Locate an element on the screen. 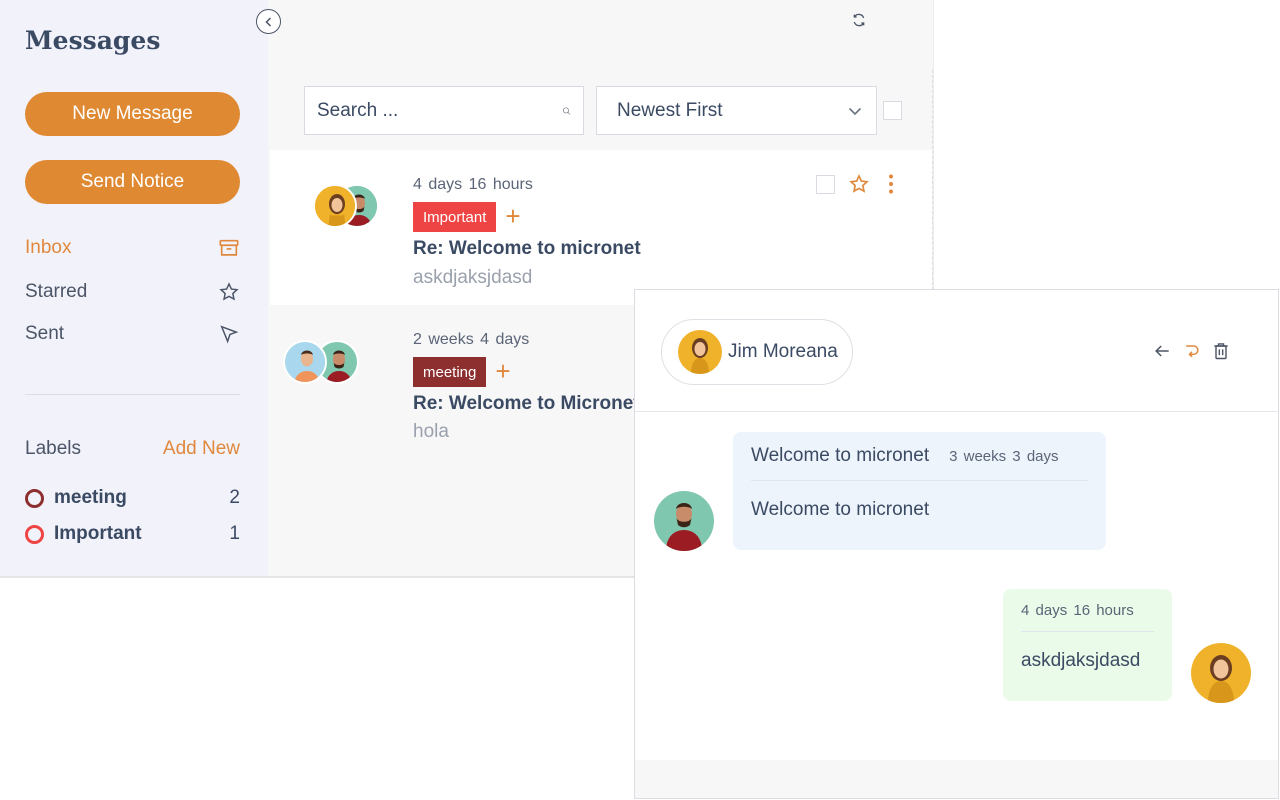  arrow-left-icon is located at coordinates (1162, 351).